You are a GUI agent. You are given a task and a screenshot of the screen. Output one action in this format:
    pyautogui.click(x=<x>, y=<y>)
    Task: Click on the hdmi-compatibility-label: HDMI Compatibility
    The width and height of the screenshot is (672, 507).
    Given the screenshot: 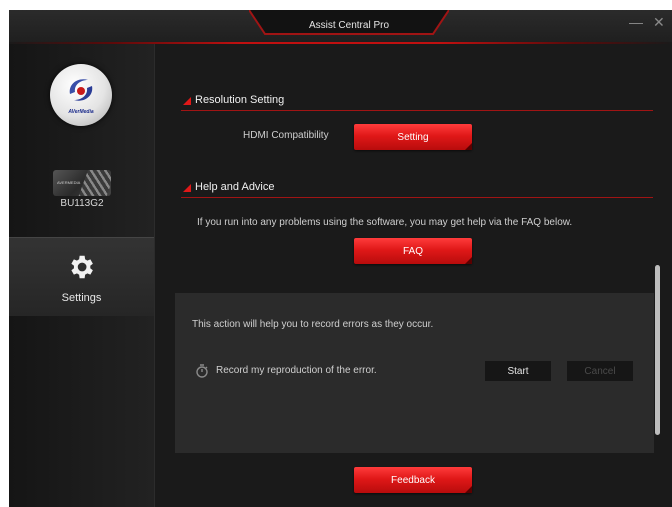 What is the action you would take?
    pyautogui.click(x=286, y=135)
    